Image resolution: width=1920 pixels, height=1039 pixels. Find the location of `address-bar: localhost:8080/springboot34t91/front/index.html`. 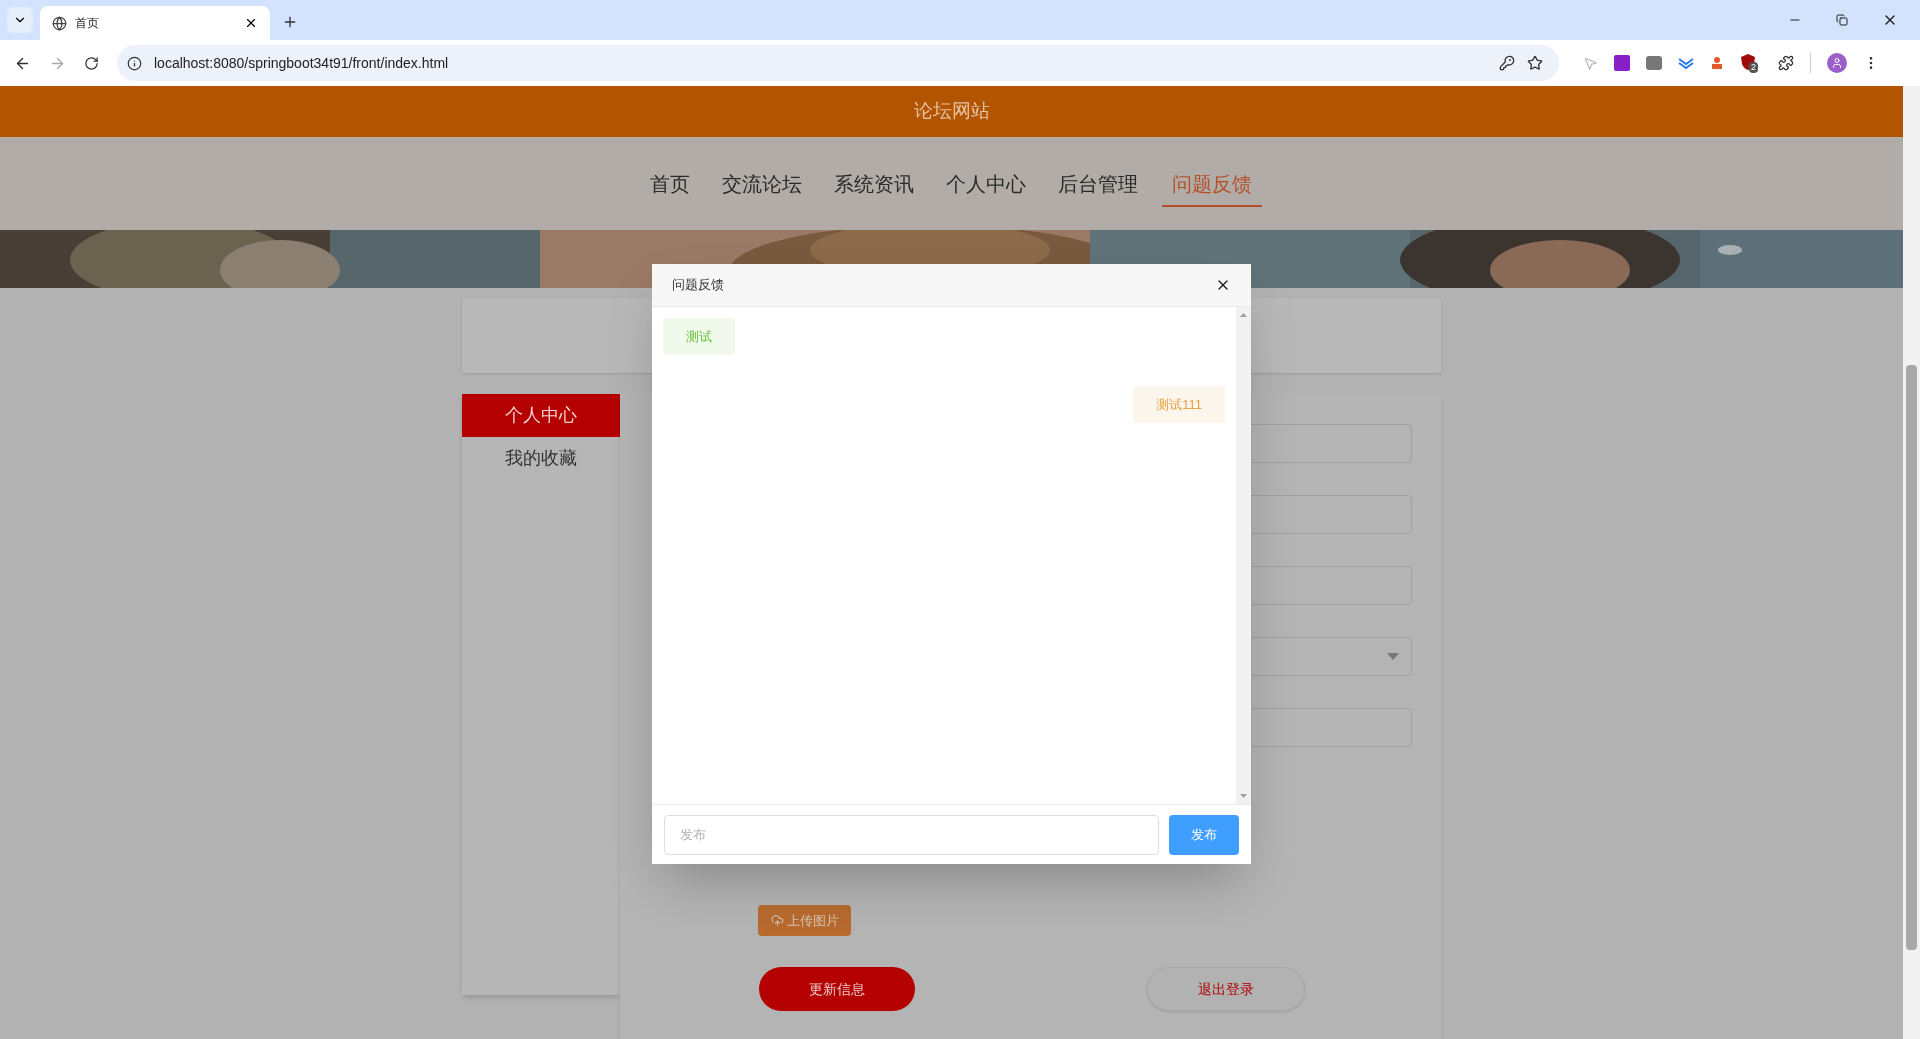

address-bar: localhost:8080/springboot34t91/front/index.html is located at coordinates (838, 63).